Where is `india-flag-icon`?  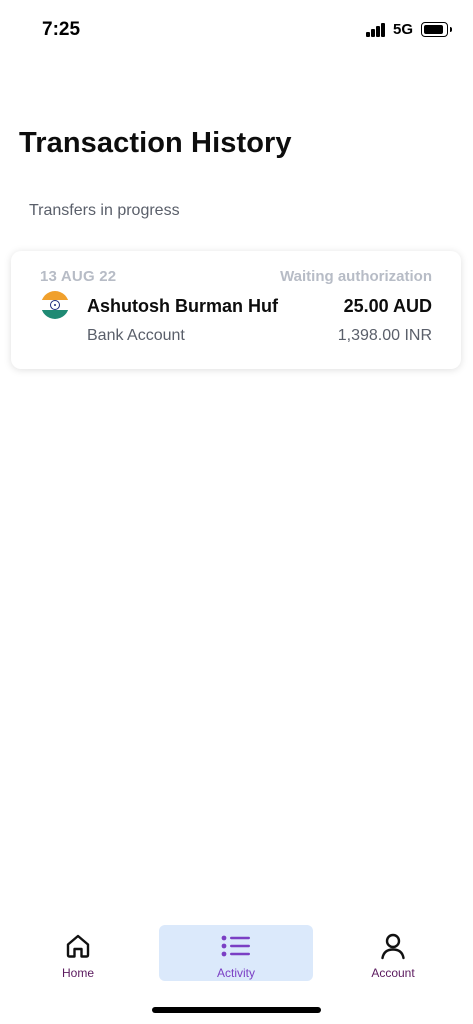 india-flag-icon is located at coordinates (55, 305).